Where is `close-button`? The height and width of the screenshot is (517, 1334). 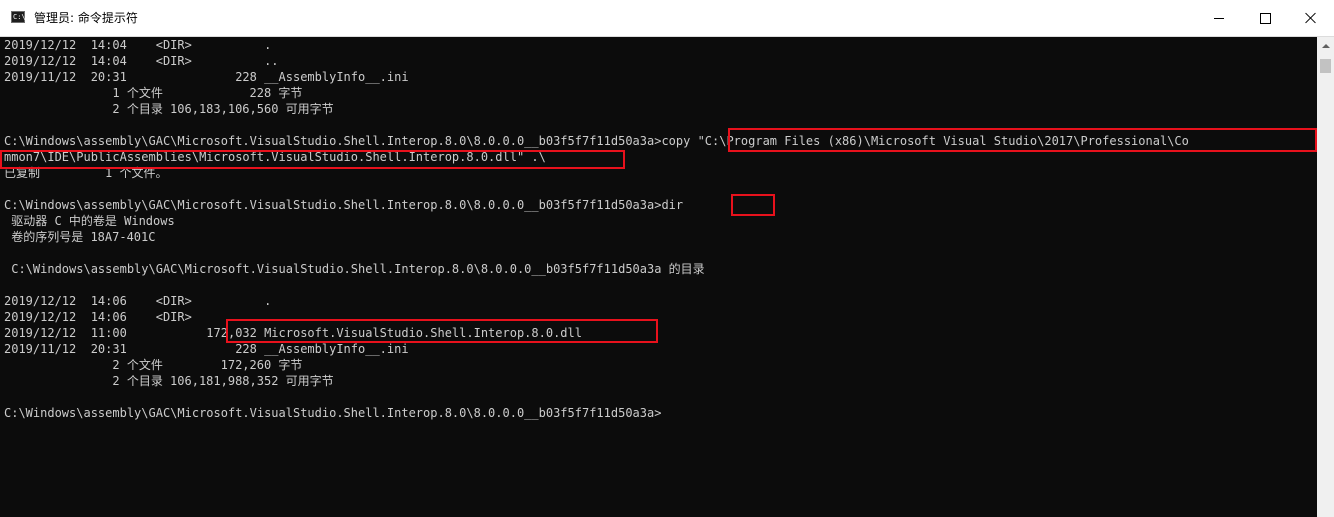
close-button is located at coordinates (1311, 18).